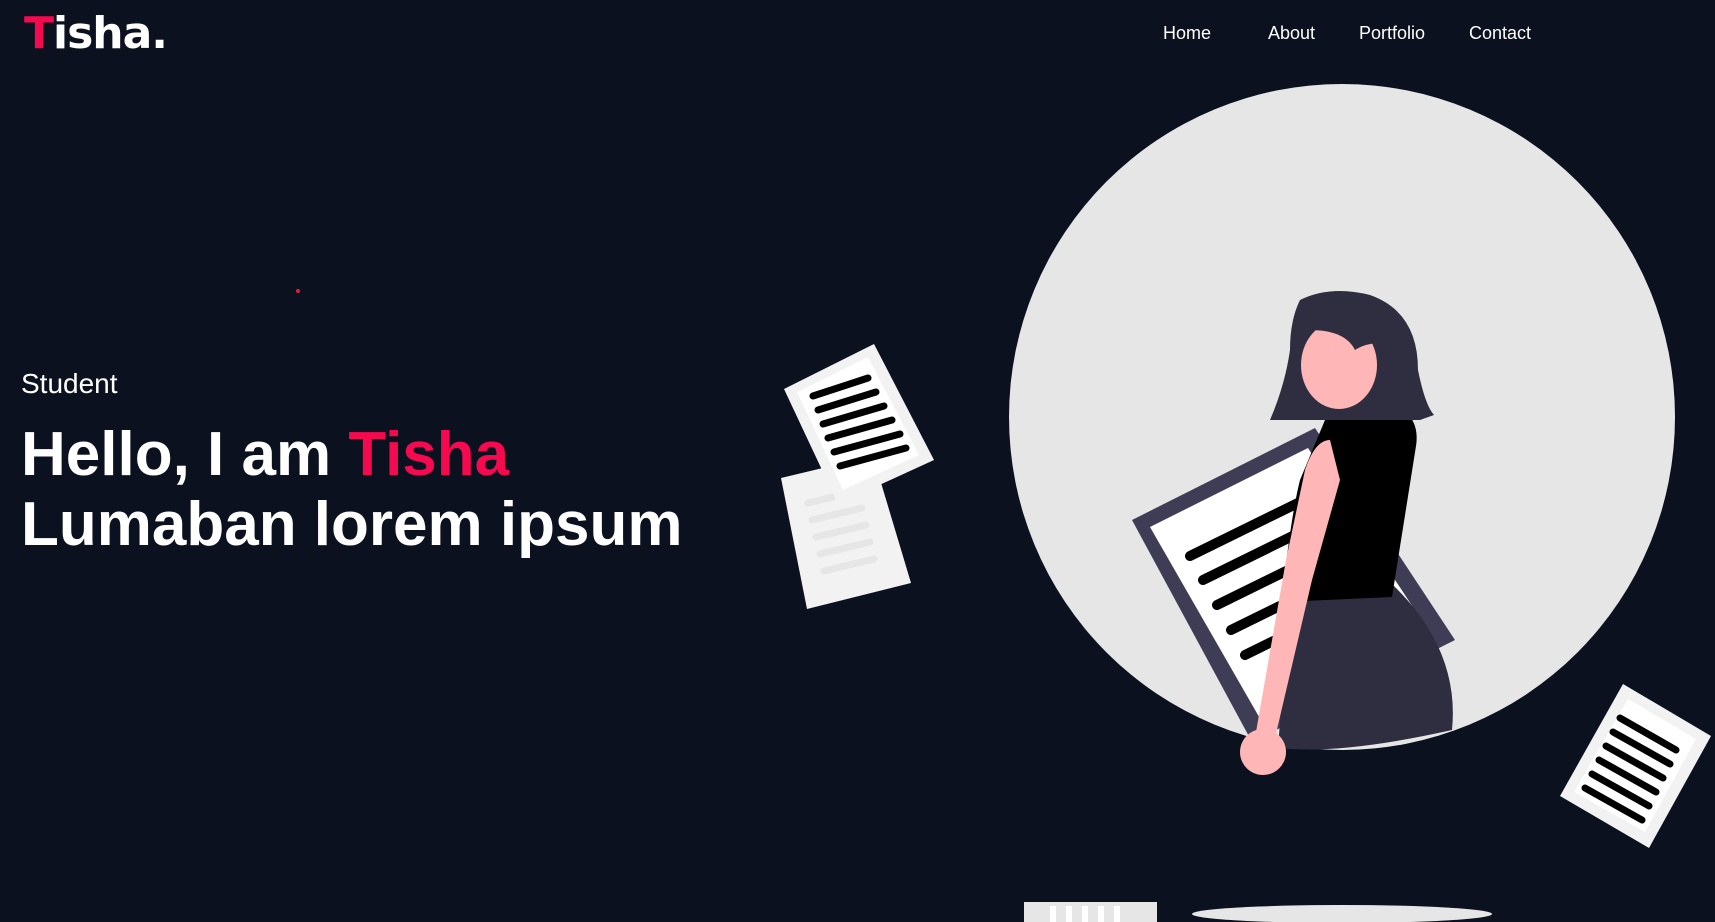  What do you see at coordinates (1258, 912) in the screenshot?
I see `bottom-decor` at bounding box center [1258, 912].